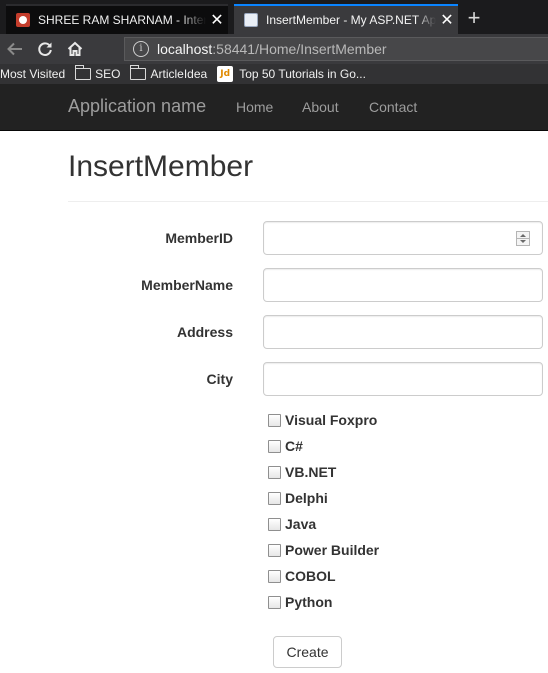 This screenshot has height=673, width=548. Describe the element at coordinates (306, 498) in the screenshot. I see `checkbox-label: Delphi` at that location.